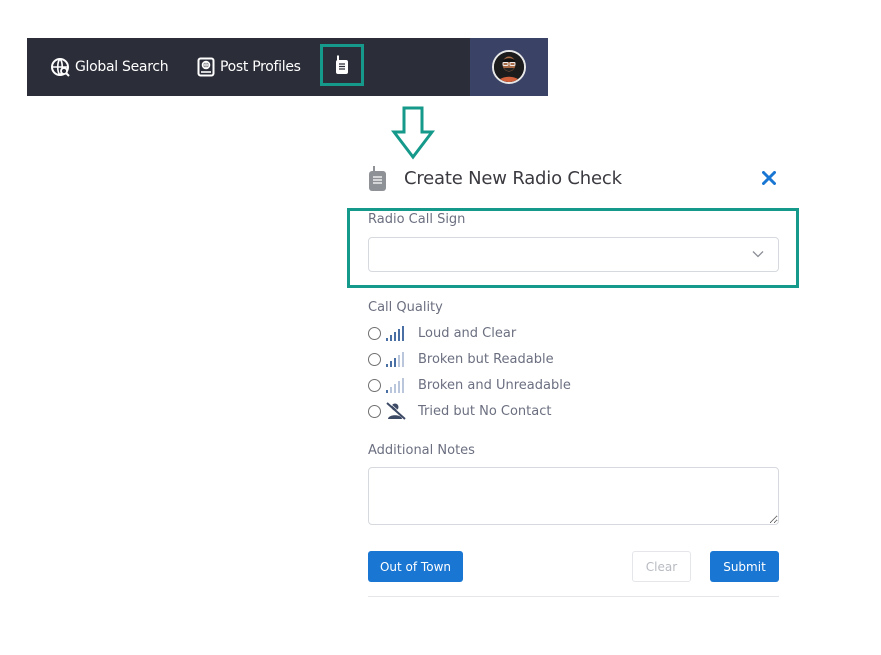 This screenshot has width=881, height=655. Describe the element at coordinates (405, 307) in the screenshot. I see `call-quality-label: Call Quality` at that location.